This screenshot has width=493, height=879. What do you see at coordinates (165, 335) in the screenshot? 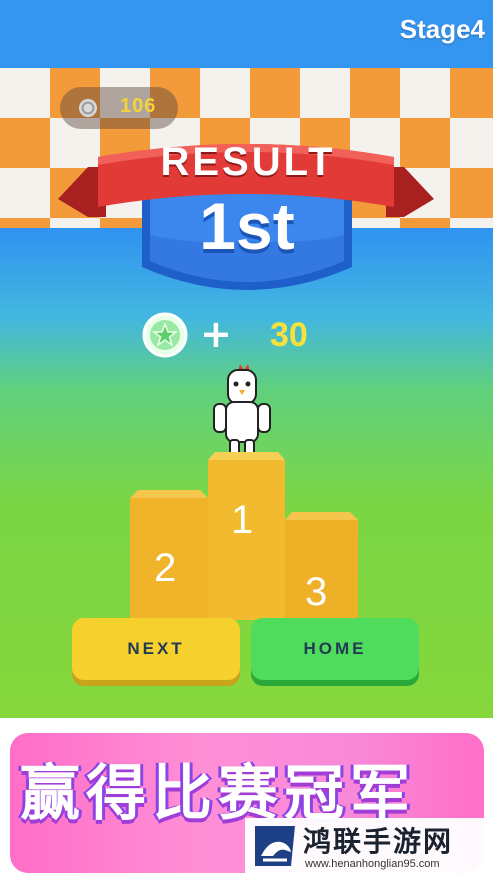
I see `star-coin-icon` at bounding box center [165, 335].